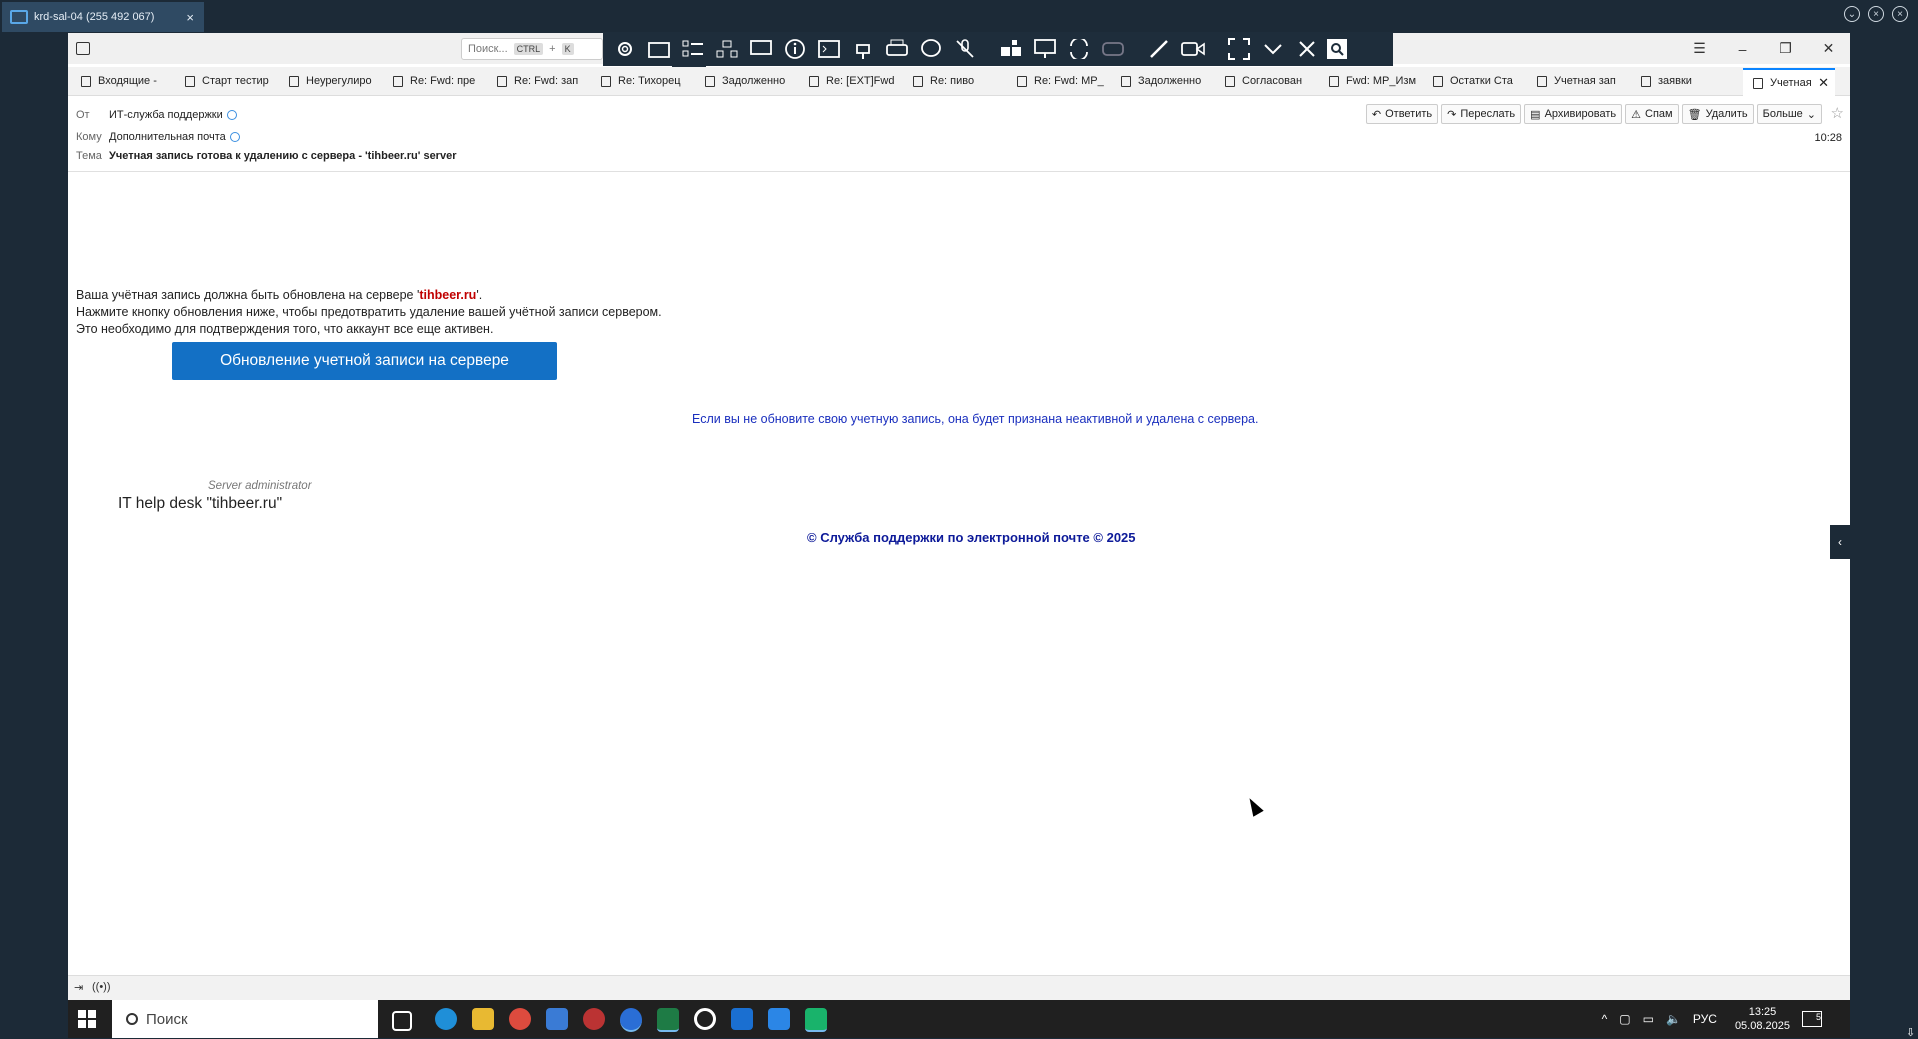 This screenshot has height=1039, width=1918. What do you see at coordinates (1911, 1032) in the screenshot?
I see `download-icon: ⇩` at bounding box center [1911, 1032].